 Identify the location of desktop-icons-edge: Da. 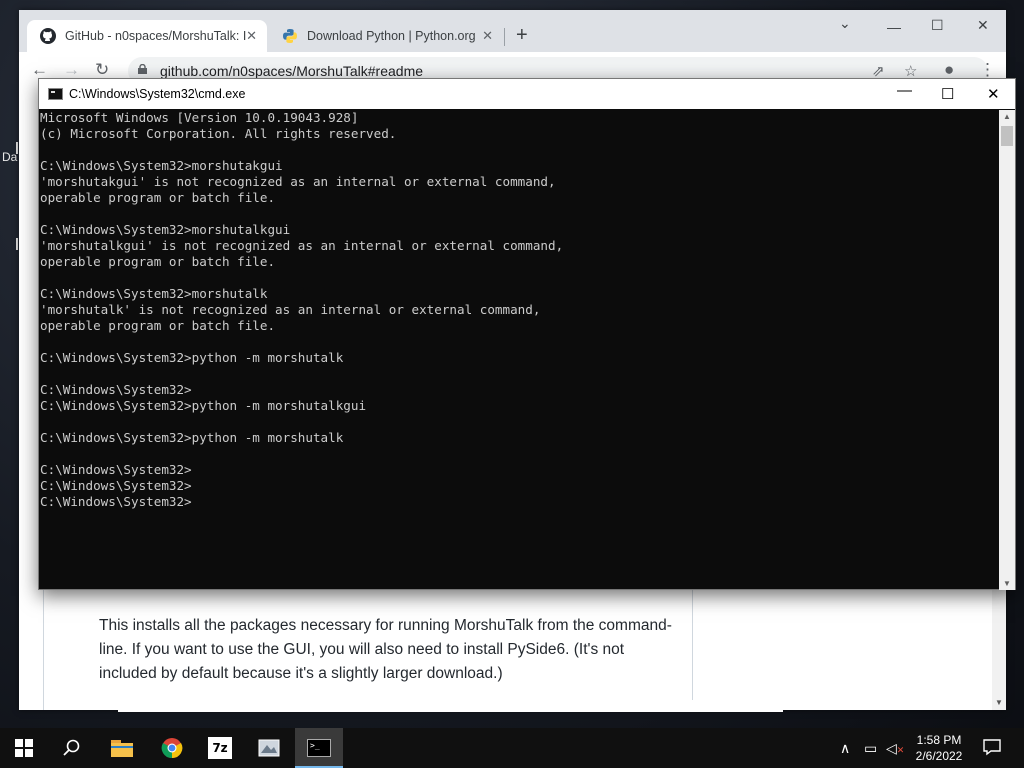
(10, 196).